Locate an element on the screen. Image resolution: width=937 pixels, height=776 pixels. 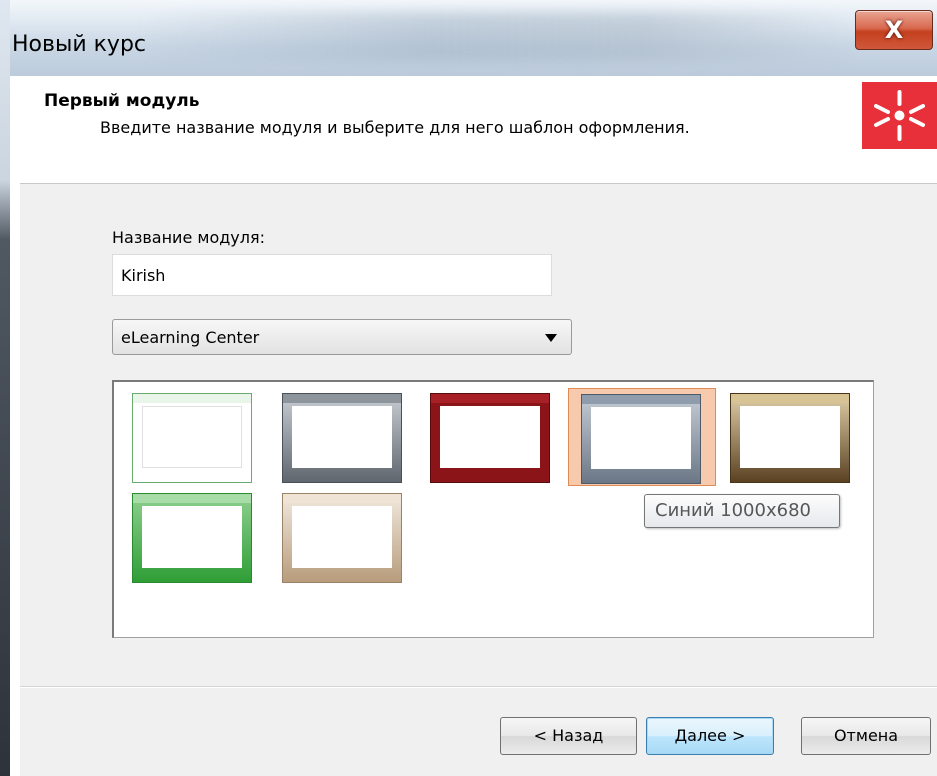
template-group-select: eLearning Center is located at coordinates (342, 337).